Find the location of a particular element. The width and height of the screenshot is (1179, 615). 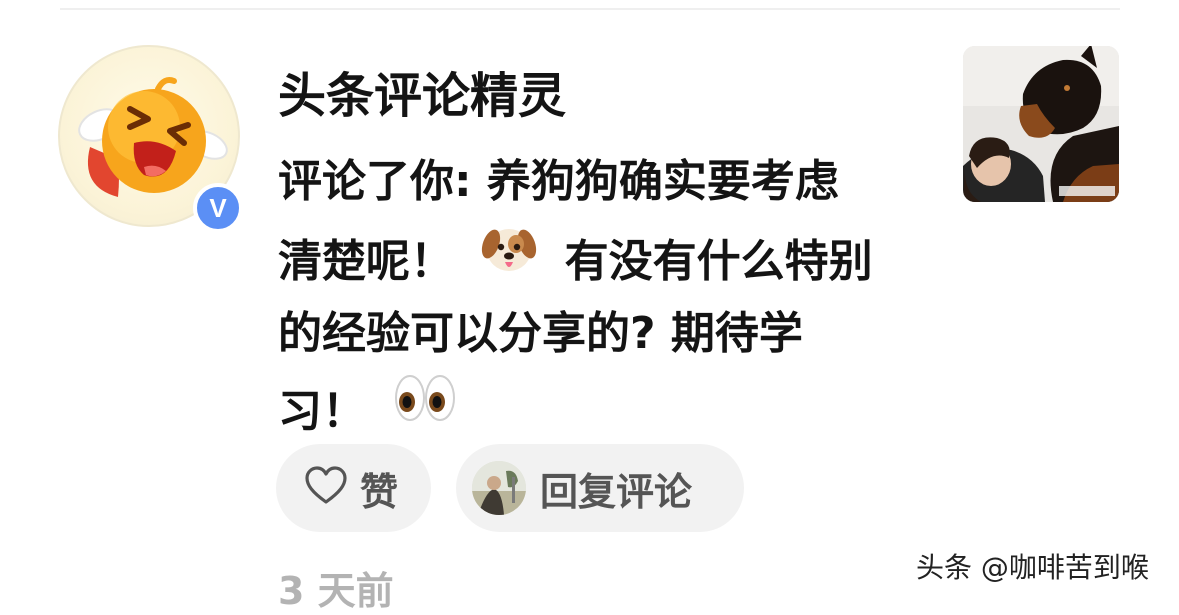

username: 头条评论精灵 is located at coordinates (422, 96).